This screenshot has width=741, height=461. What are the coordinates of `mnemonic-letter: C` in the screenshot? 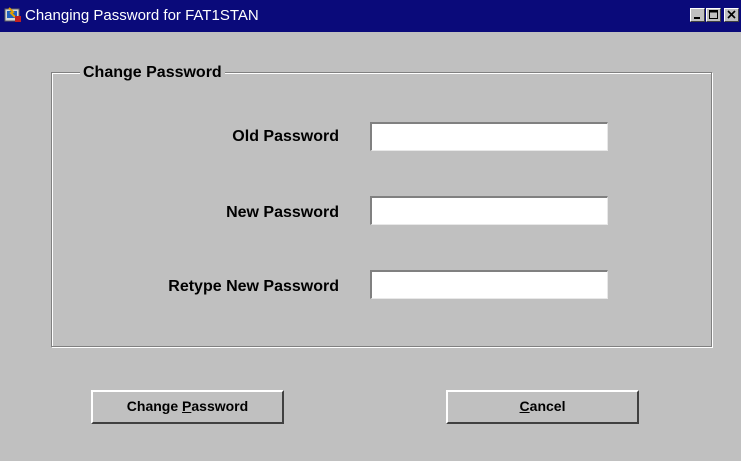 It's located at (524, 406).